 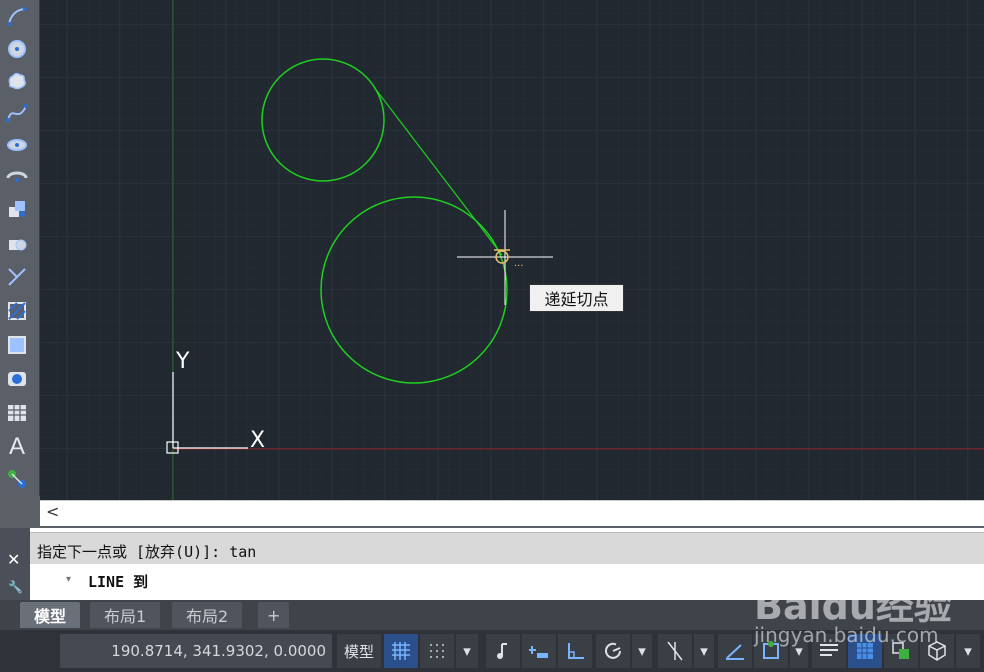 I want to click on 3d-snap-dropdown-icon: ▾, so click(x=968, y=651).